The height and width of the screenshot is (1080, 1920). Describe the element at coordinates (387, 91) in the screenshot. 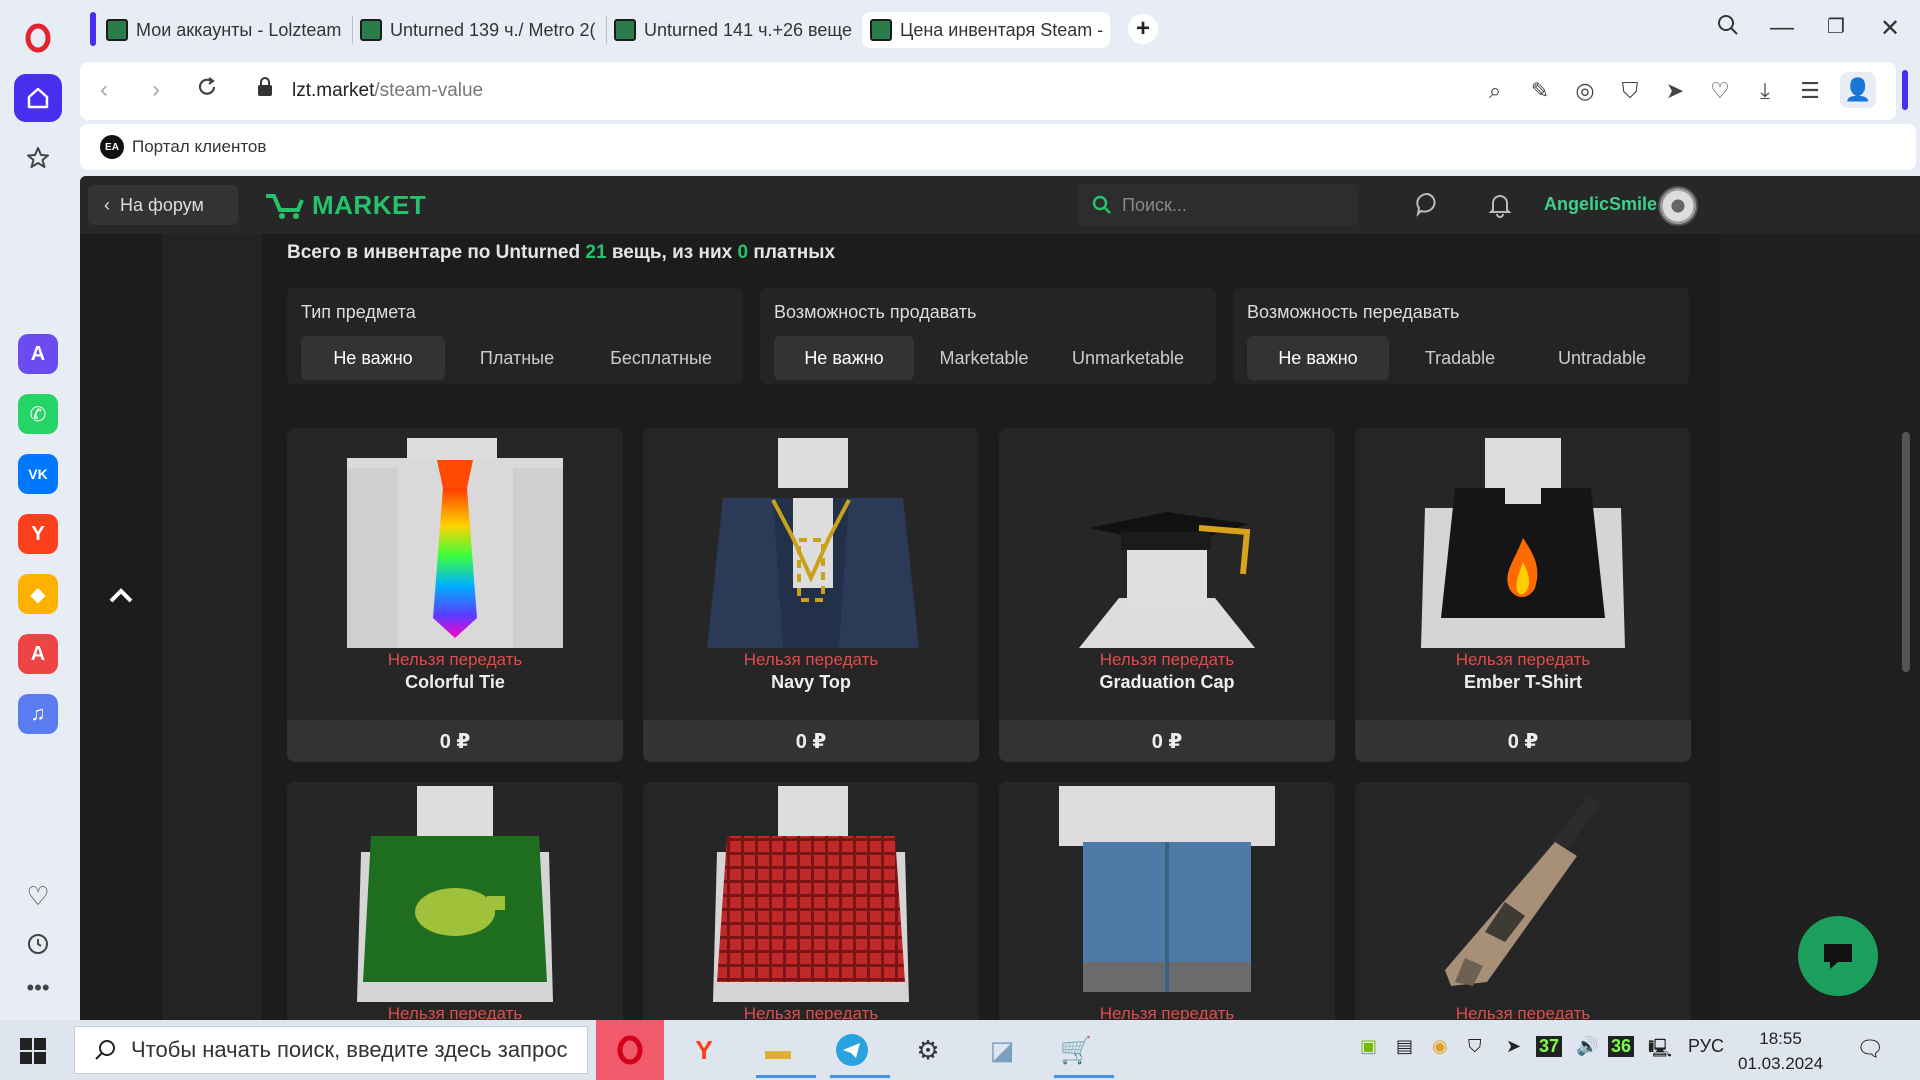

I see `url-field: lzt.market/steam-value` at that location.